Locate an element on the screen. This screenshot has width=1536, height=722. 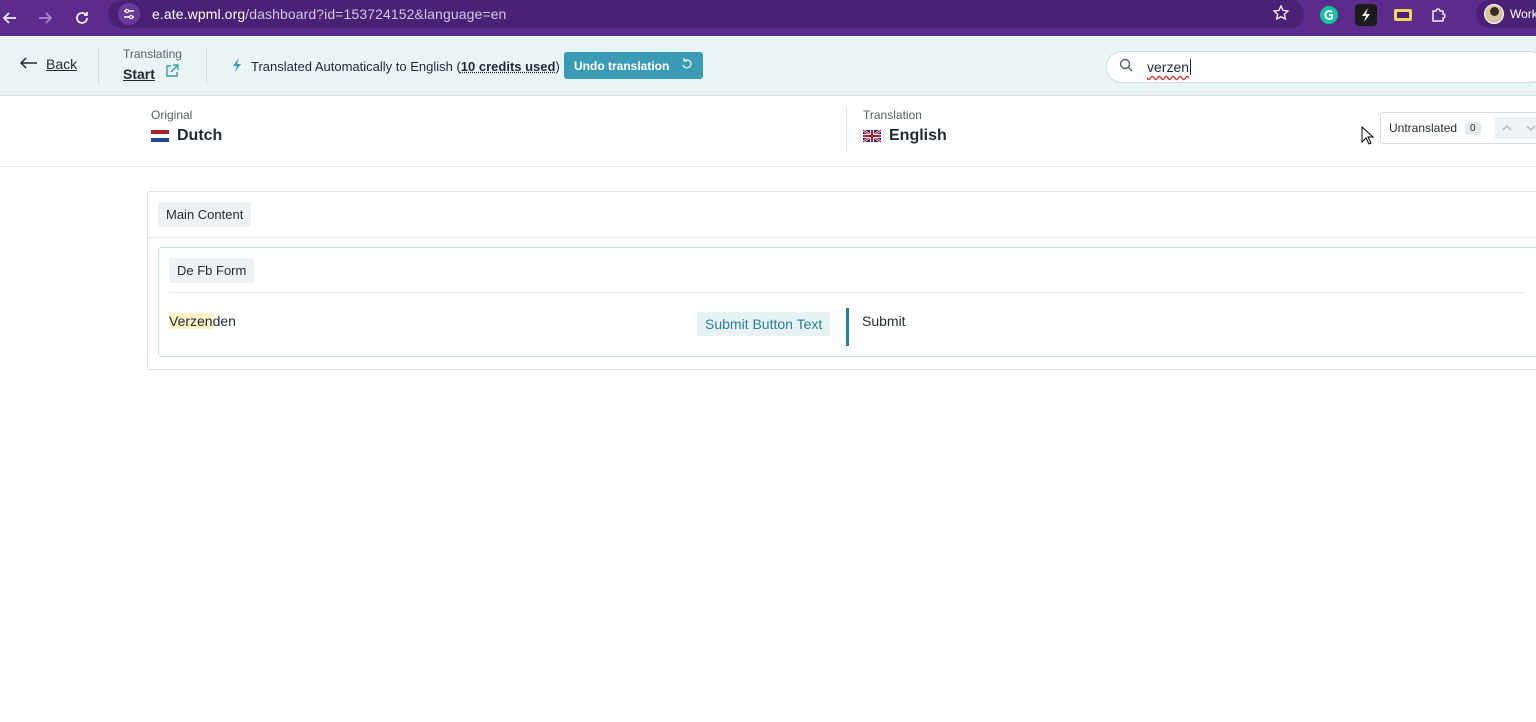
credits-used: 10 credits used is located at coordinates (508, 66).